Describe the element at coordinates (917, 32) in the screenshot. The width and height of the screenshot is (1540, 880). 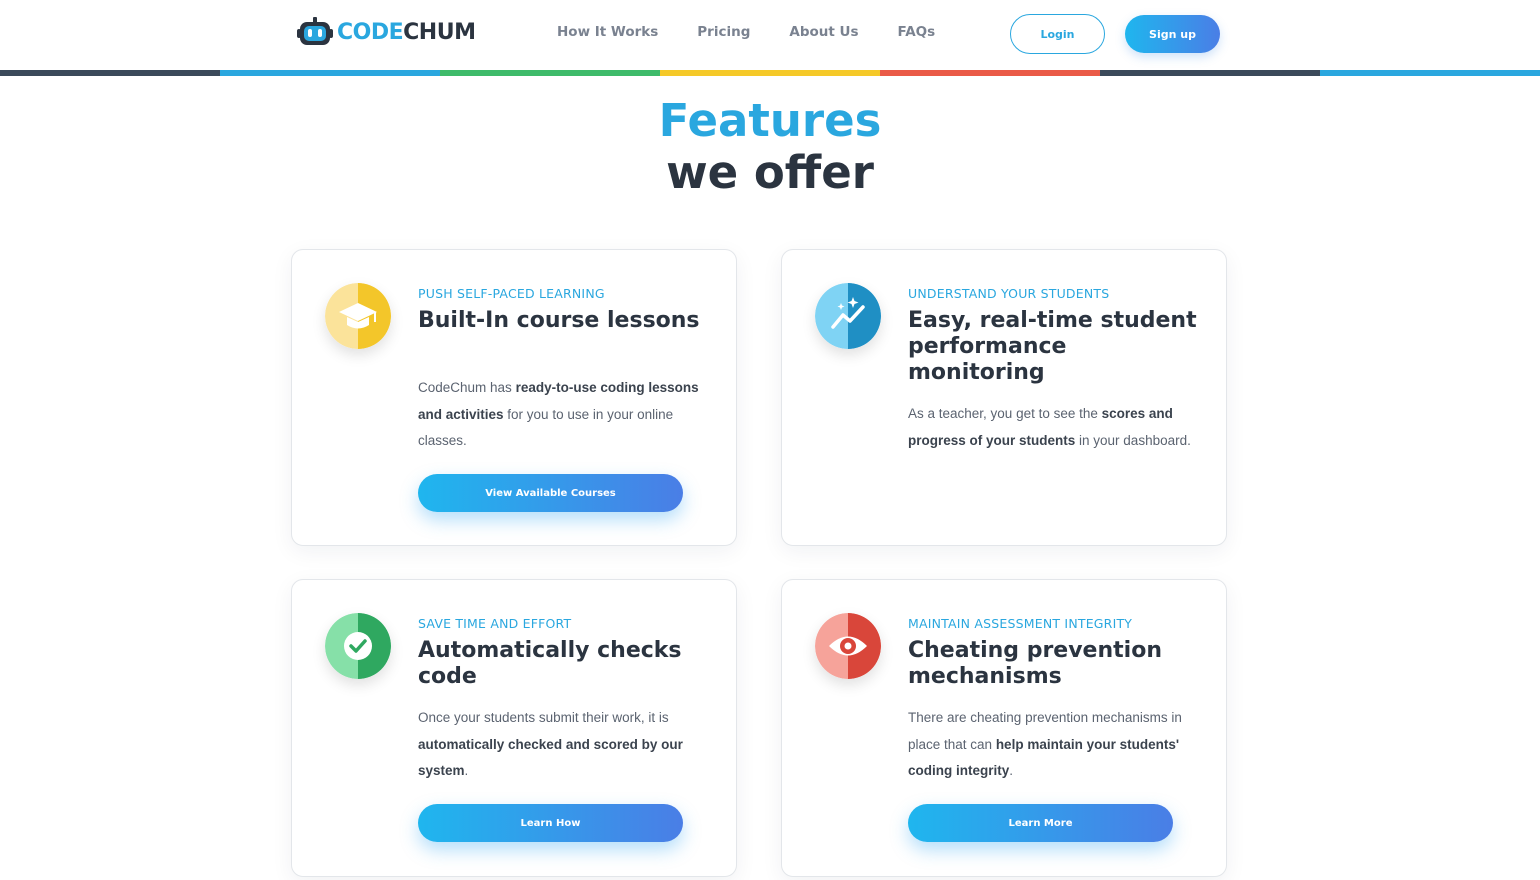
I see `nav-faqs: FAQs` at that location.